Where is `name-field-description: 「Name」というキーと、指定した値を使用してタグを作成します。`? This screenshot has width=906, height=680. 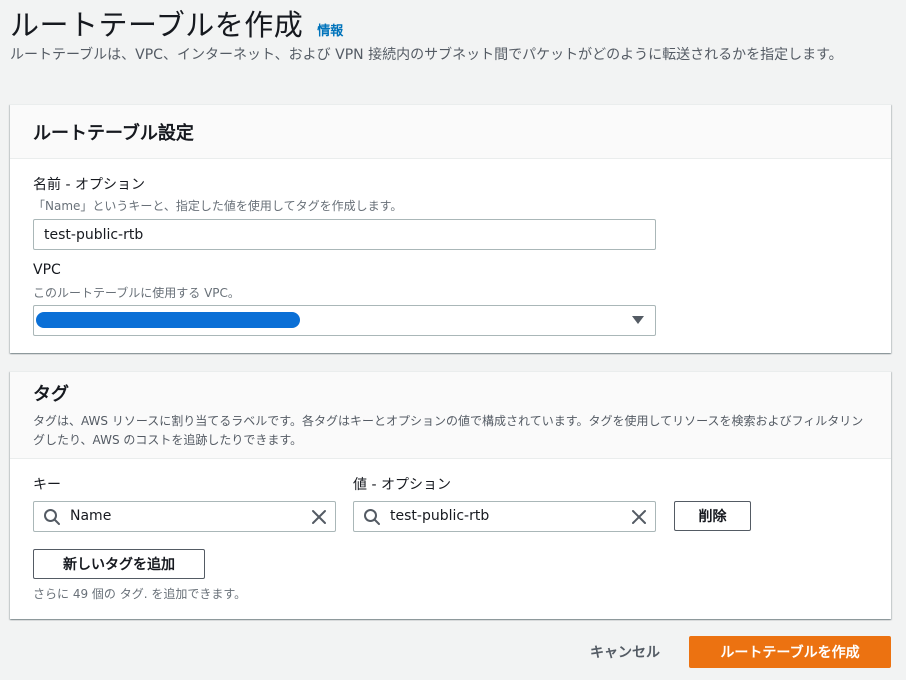 name-field-description: 「Name」というキーと、指定した値を使用してタグを作成します。 is located at coordinates (218, 206).